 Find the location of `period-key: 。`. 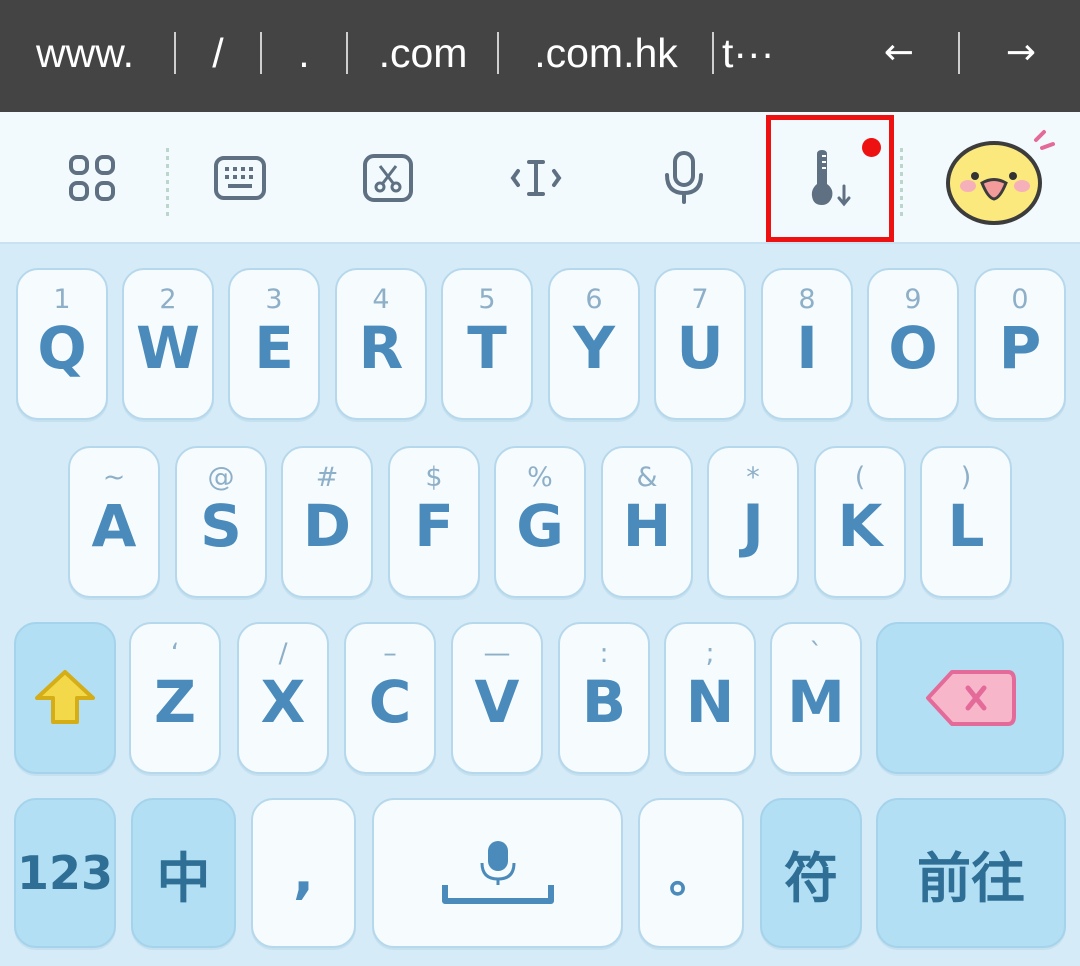

period-key: 。 is located at coordinates (691, 873).